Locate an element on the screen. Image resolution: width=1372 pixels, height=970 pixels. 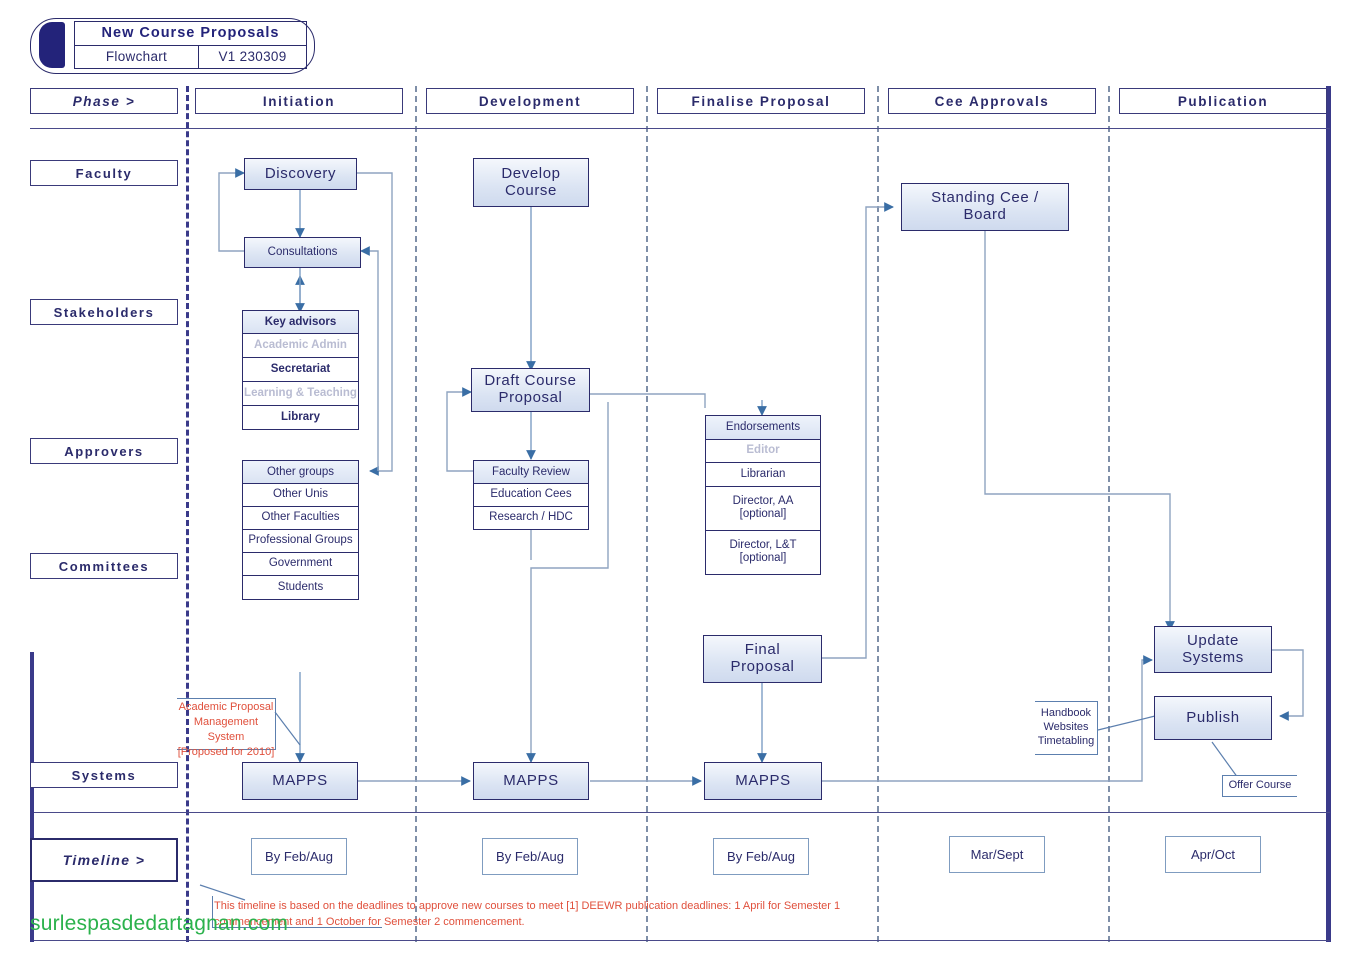
document-version: V1 230309 is located at coordinates (252, 57).